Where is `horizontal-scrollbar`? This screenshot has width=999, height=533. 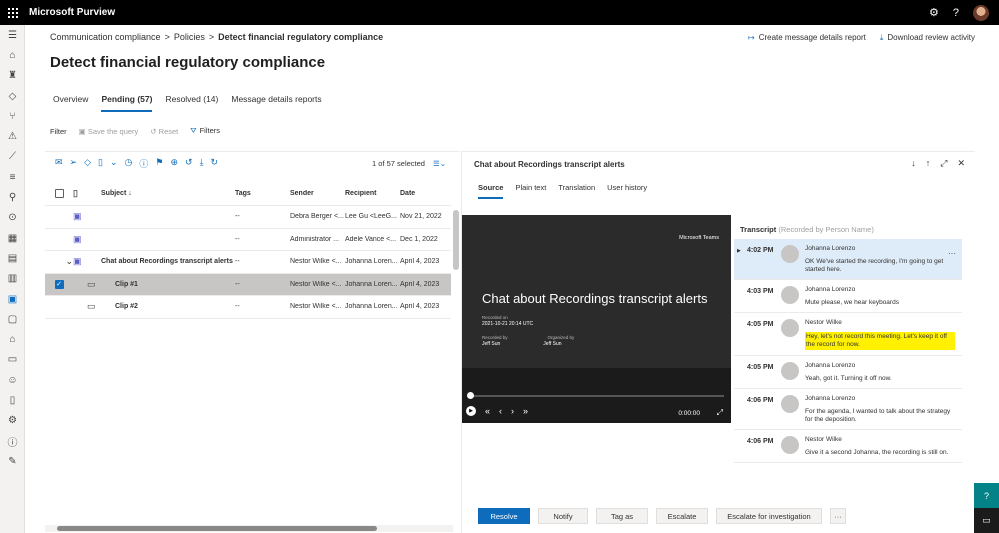 horizontal-scrollbar is located at coordinates (249, 528).